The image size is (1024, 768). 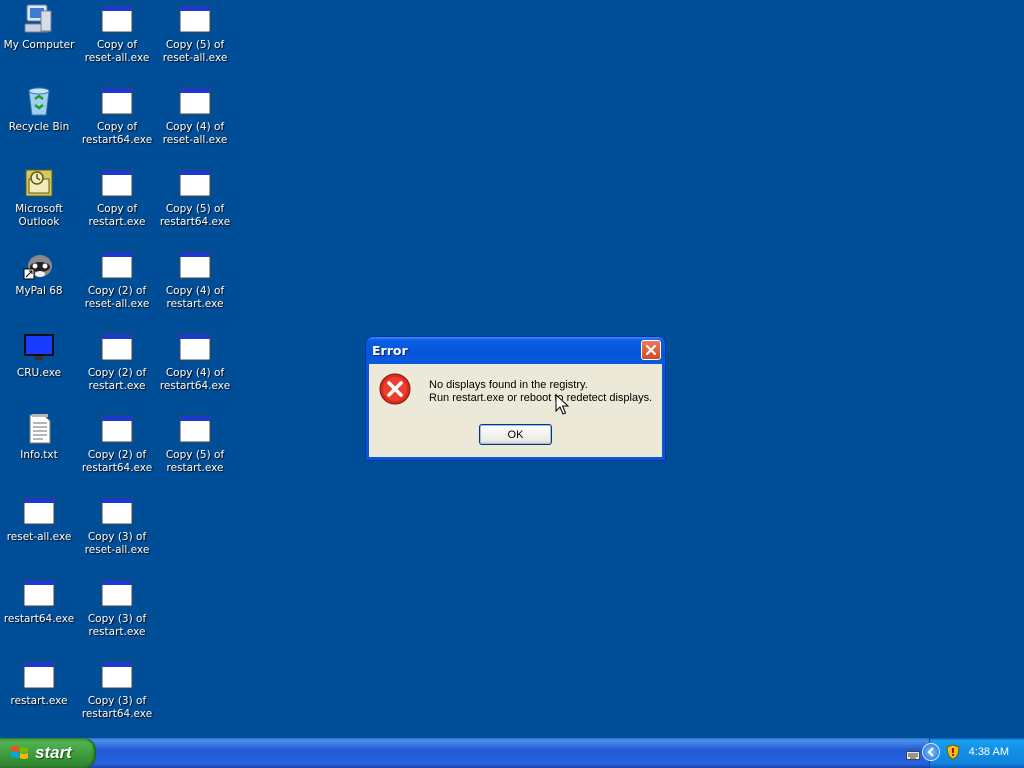 I want to click on icon-label: reset-all.exe, so click(x=39, y=537).